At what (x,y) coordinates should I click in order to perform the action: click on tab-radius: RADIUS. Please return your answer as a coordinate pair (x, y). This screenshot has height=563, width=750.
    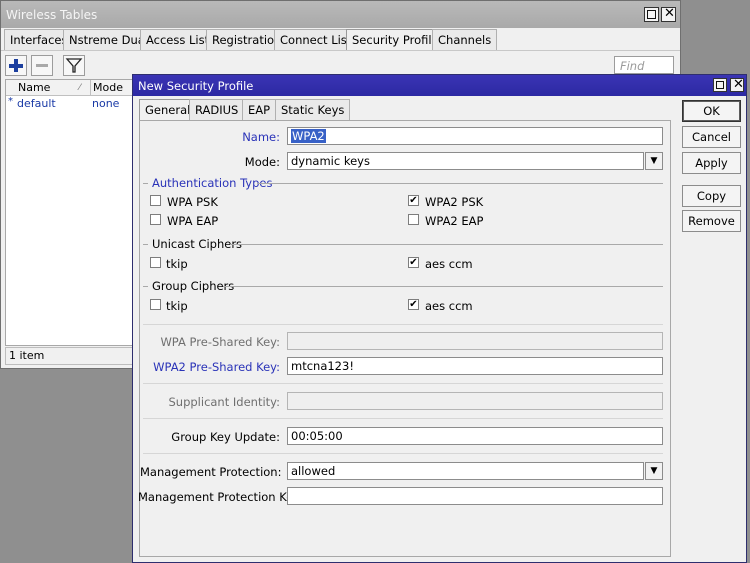
    Looking at the image, I should click on (217, 109).